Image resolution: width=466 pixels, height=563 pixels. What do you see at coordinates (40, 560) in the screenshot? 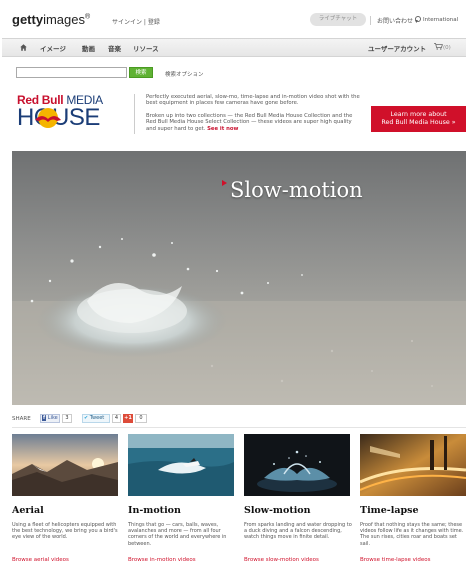
I see `browse-aerial-link: Browse aerial videos` at bounding box center [40, 560].